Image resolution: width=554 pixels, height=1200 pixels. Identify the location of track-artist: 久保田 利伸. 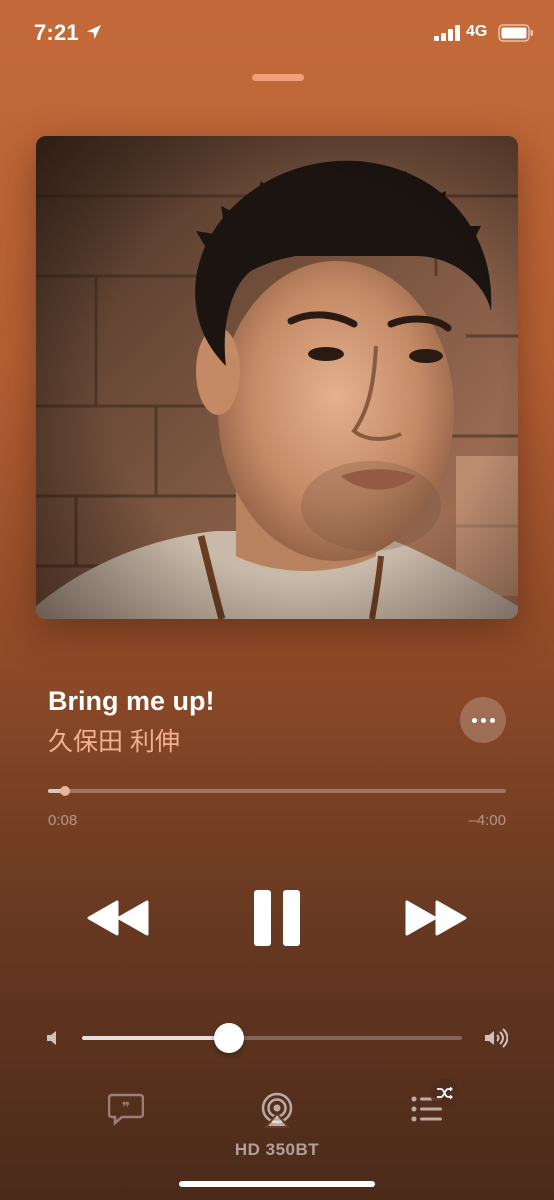
(114, 740).